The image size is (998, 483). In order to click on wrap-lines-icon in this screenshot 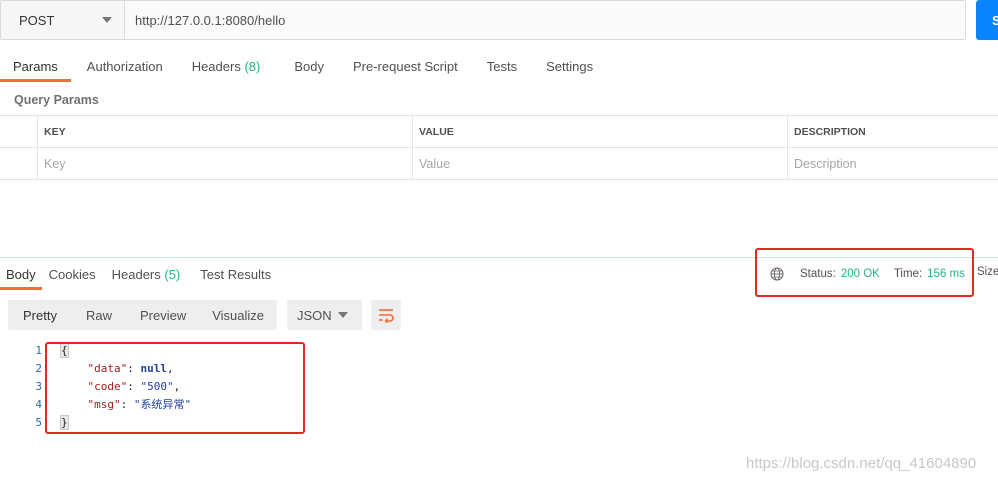, I will do `click(386, 316)`.